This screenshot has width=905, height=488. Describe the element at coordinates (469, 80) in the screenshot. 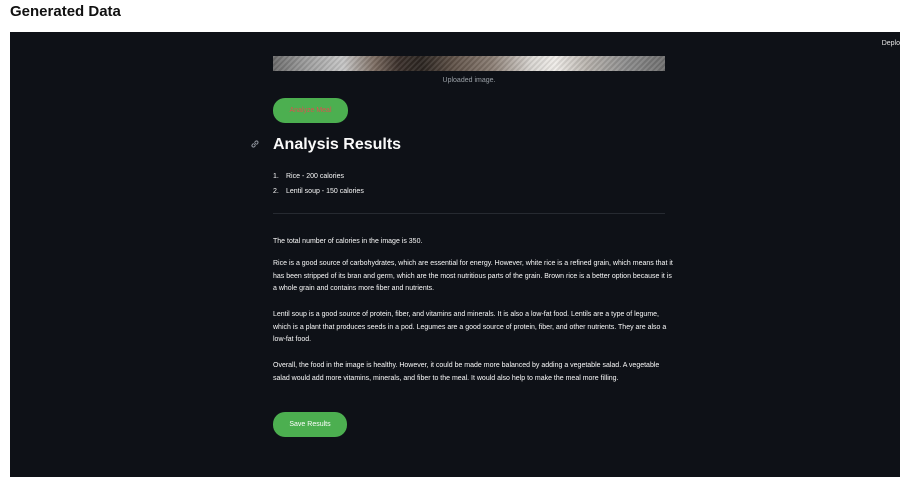

I see `image-caption: Uploaded image.` at that location.